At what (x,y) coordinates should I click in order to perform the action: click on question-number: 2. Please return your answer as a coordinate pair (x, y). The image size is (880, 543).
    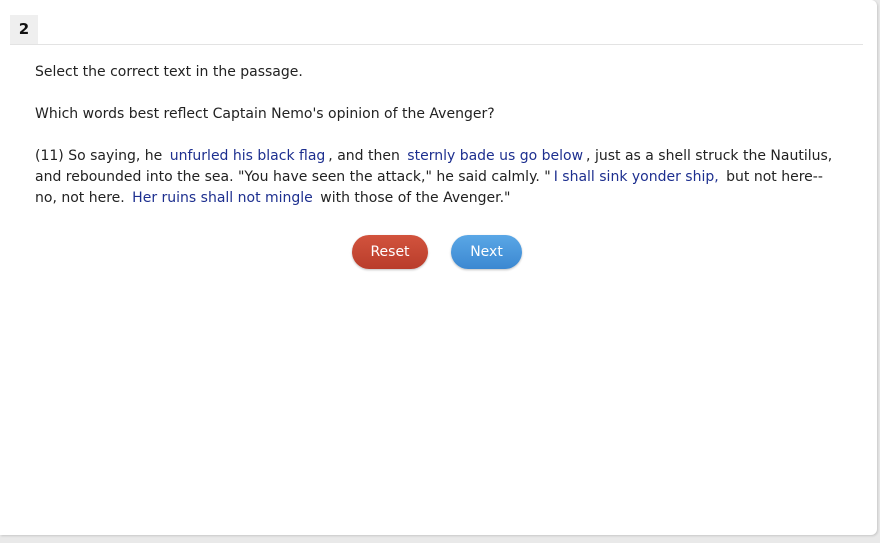
    Looking at the image, I should click on (24, 29).